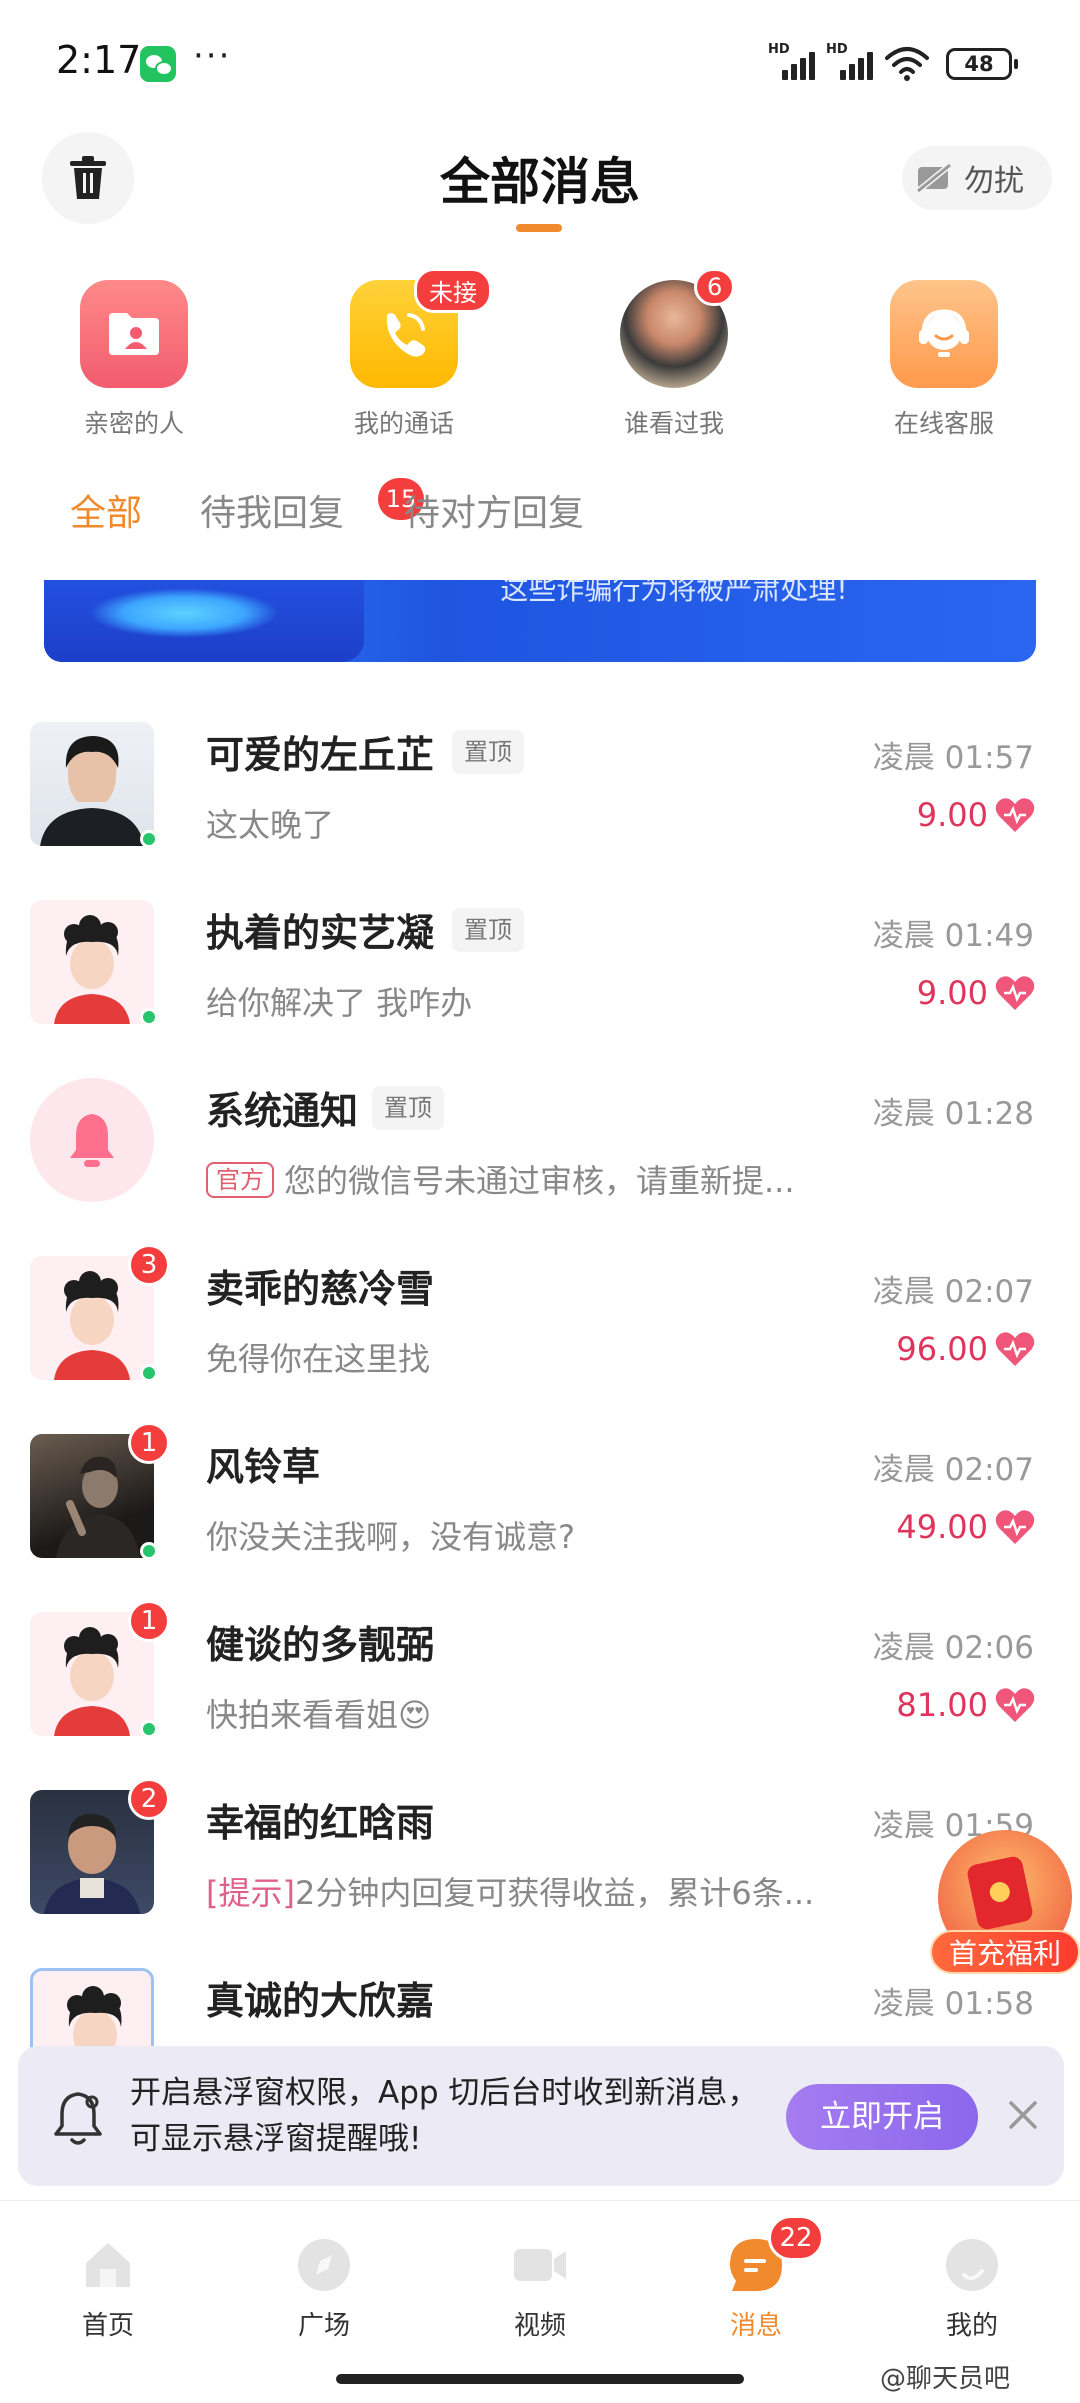  Describe the element at coordinates (1005, 1952) in the screenshot. I see `promo-label: 首充福利` at that location.